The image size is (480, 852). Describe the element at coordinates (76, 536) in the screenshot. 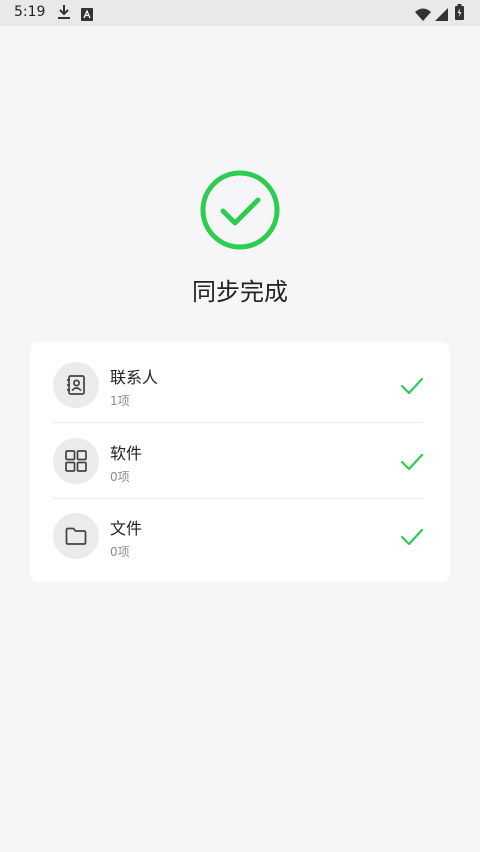

I see `folder-icon` at that location.